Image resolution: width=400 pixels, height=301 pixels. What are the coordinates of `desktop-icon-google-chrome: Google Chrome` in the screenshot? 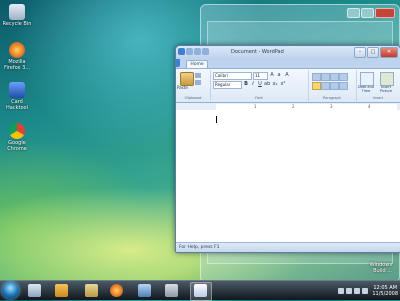 It's located at (17, 137).